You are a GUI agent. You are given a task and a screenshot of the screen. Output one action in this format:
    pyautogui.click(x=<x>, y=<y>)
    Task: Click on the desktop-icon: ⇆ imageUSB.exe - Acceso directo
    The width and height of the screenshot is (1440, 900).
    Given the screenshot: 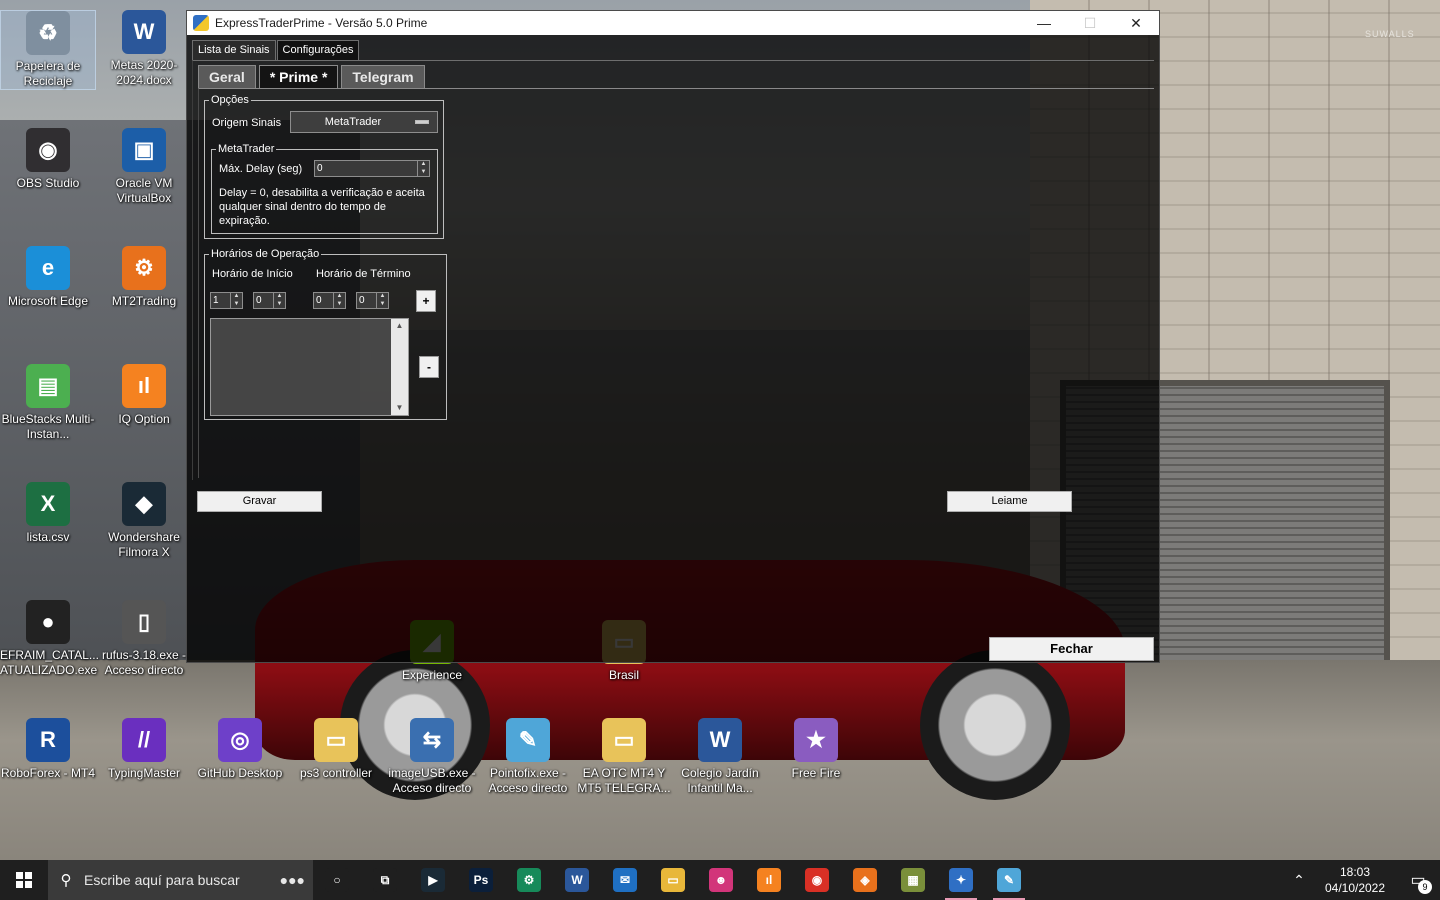 What is the action you would take?
    pyautogui.click(x=432, y=757)
    